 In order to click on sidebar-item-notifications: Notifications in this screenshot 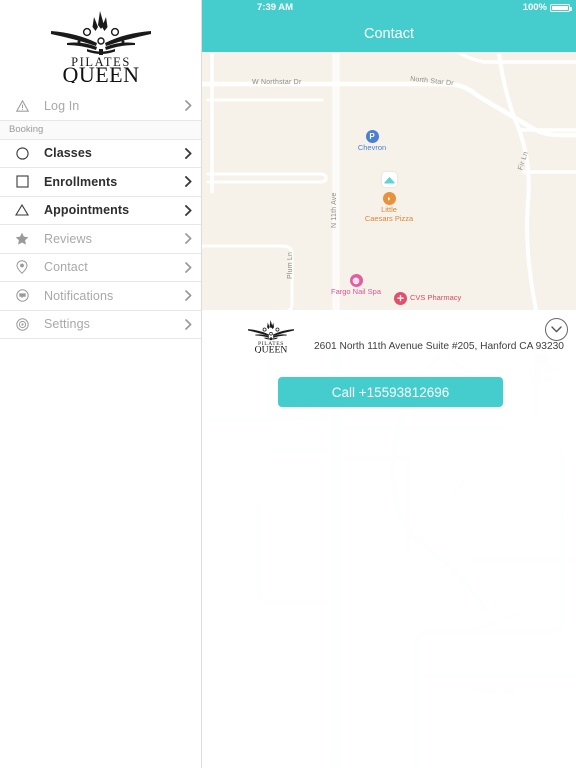, I will do `click(100, 296)`.